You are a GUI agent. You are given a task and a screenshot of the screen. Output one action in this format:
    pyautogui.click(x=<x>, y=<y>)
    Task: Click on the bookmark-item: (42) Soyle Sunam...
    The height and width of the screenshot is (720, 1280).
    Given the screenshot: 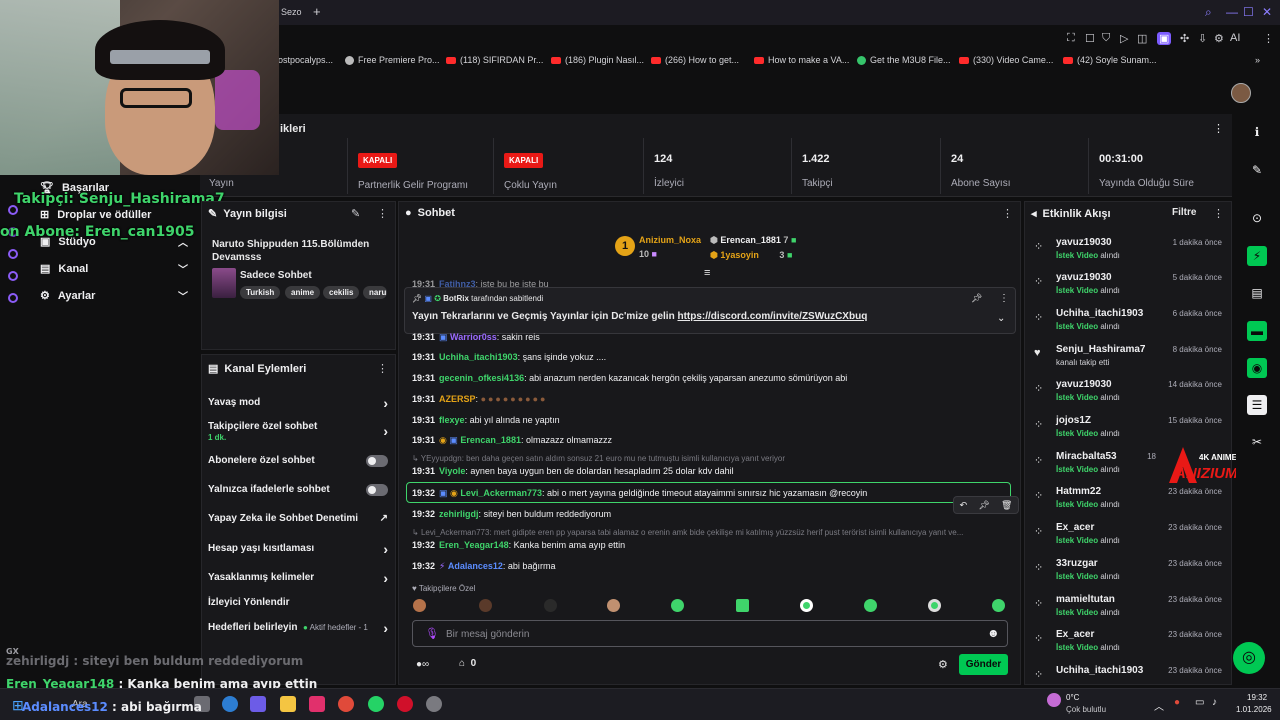 What is the action you would take?
    pyautogui.click(x=1110, y=60)
    